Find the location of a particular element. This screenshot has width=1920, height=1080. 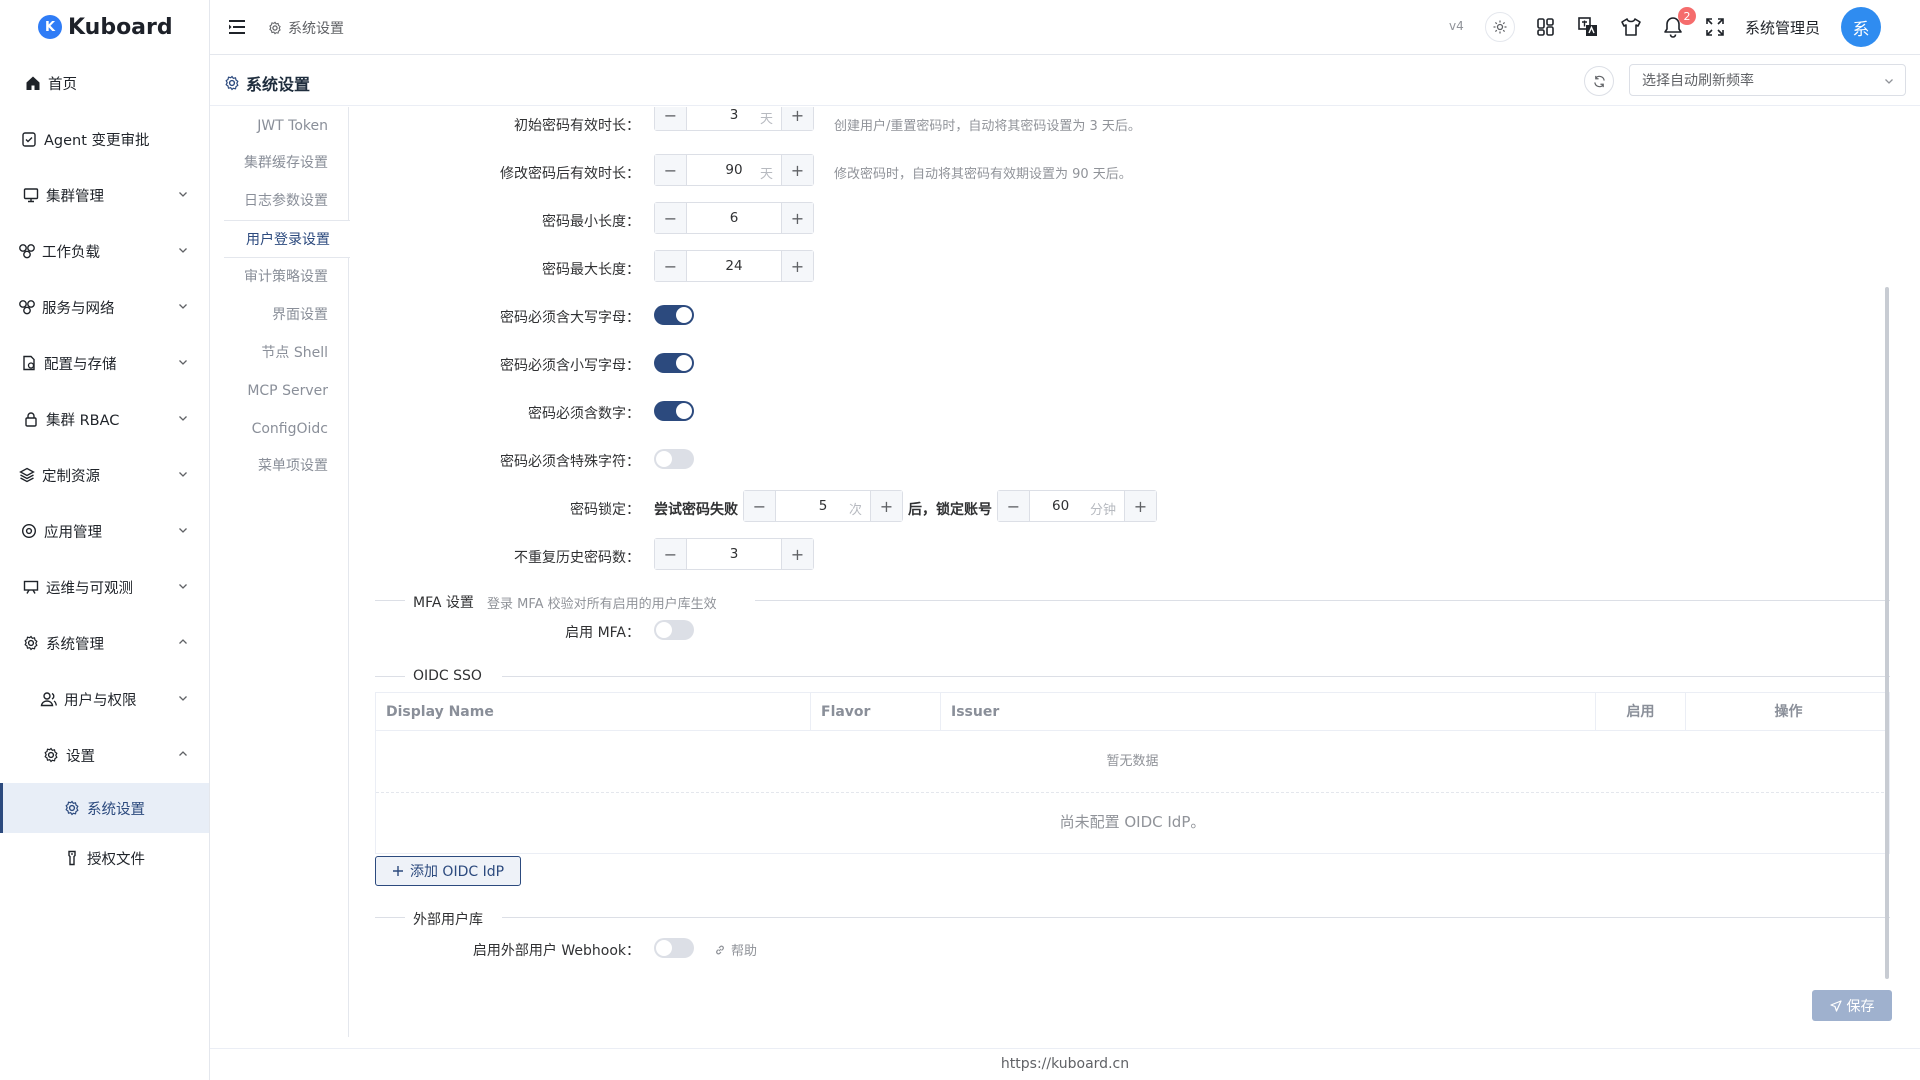

sidebar-item-agent-approval: Agent 变更审批 is located at coordinates (104, 139).